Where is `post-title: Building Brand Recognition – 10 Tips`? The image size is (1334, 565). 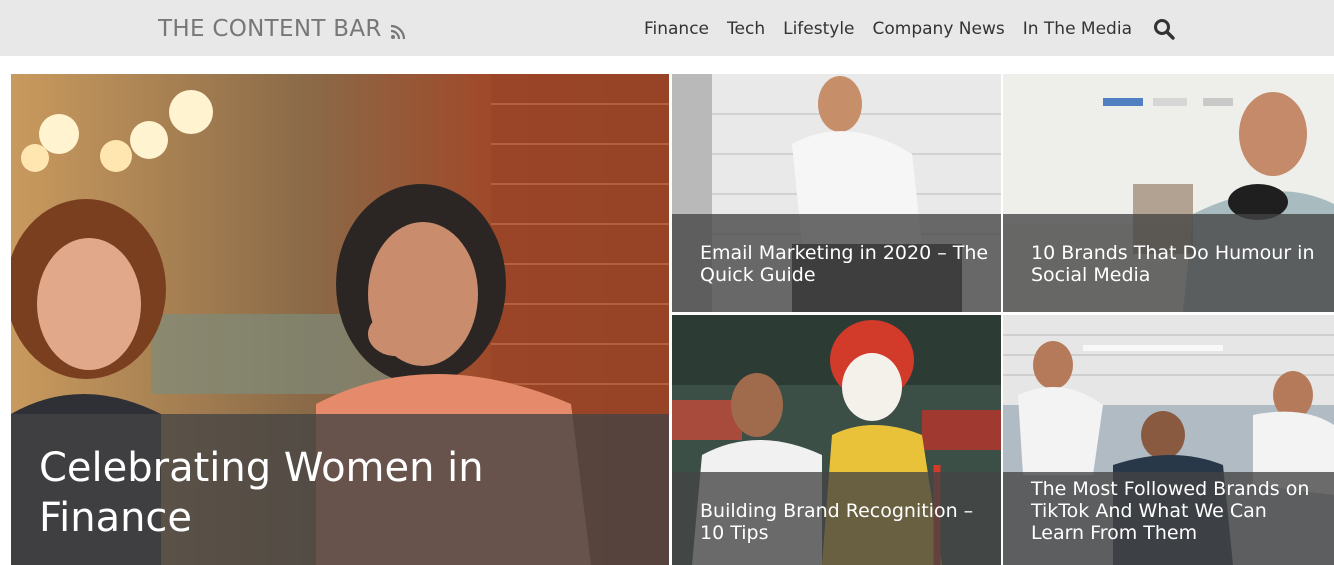 post-title: Building Brand Recognition – 10 Tips is located at coordinates (845, 522).